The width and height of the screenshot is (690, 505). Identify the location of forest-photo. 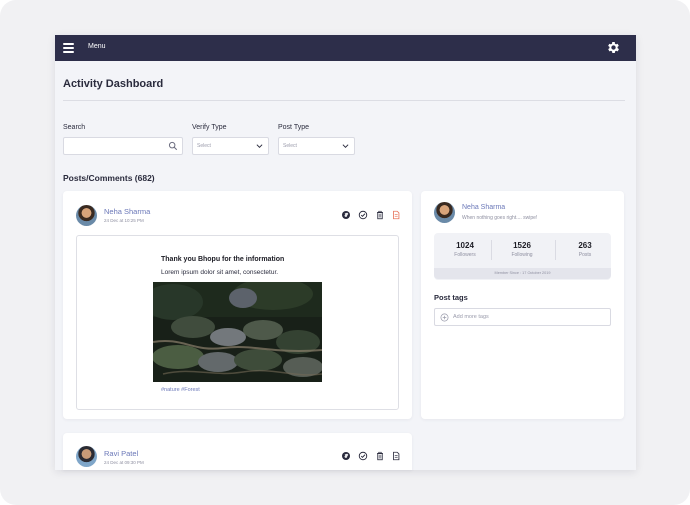
(237, 332).